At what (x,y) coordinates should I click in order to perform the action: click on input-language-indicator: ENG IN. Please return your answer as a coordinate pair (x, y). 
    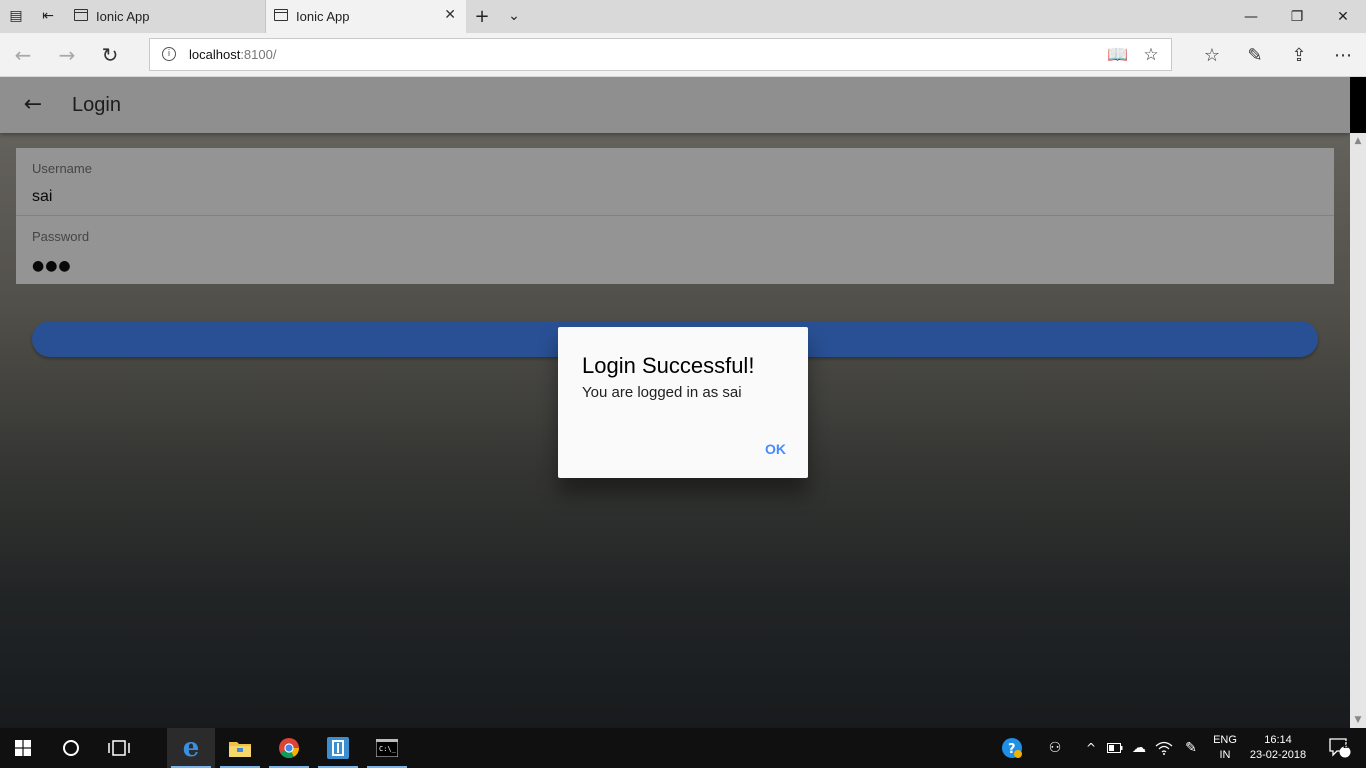
    Looking at the image, I should click on (1225, 748).